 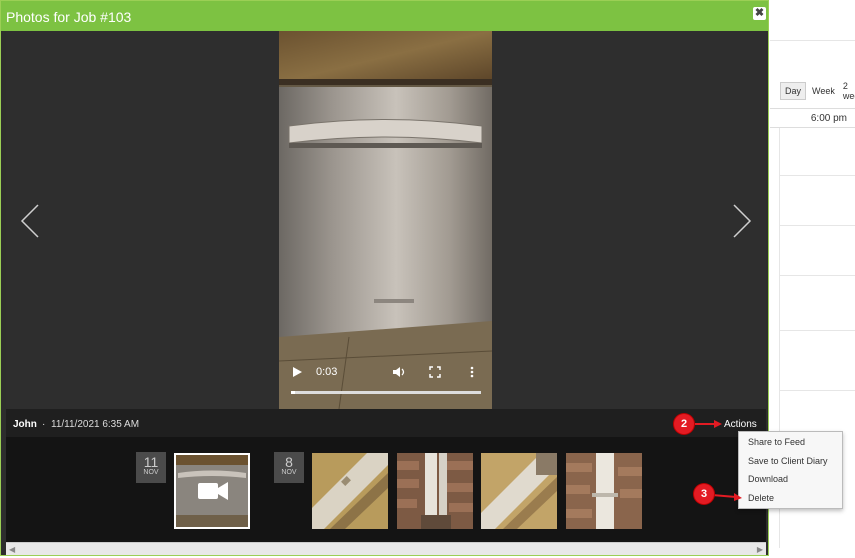 What do you see at coordinates (760, 549) in the screenshot?
I see `scroll-right-icon: ▶` at bounding box center [760, 549].